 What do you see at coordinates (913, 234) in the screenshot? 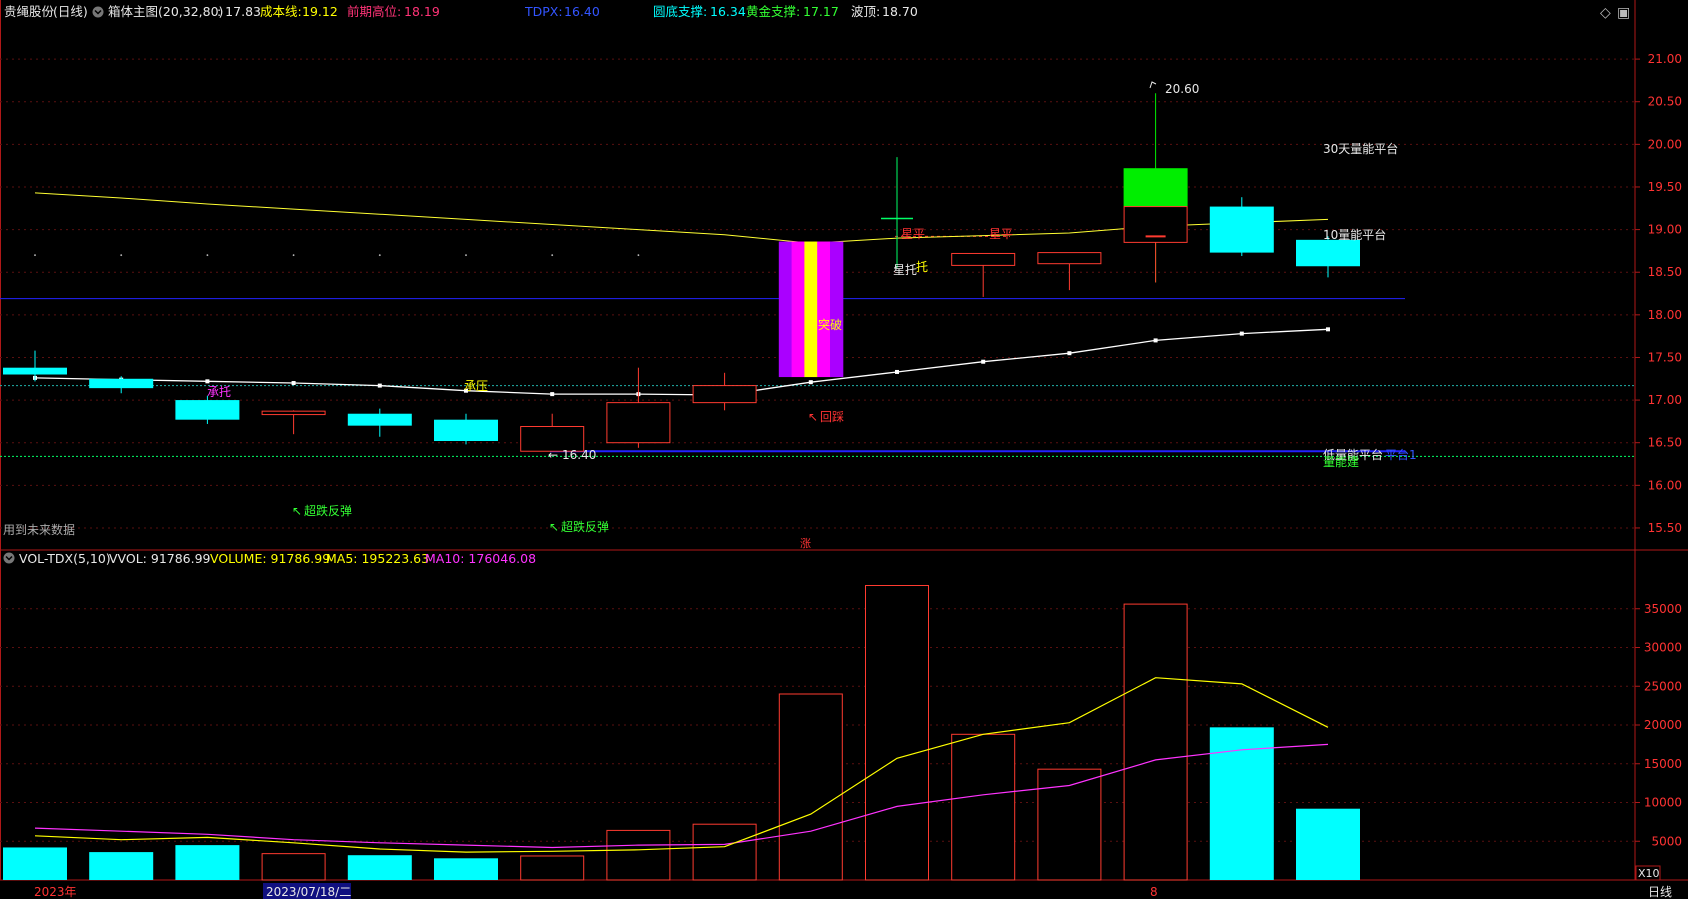
I see `star-flat-label-1: 星平` at bounding box center [913, 234].